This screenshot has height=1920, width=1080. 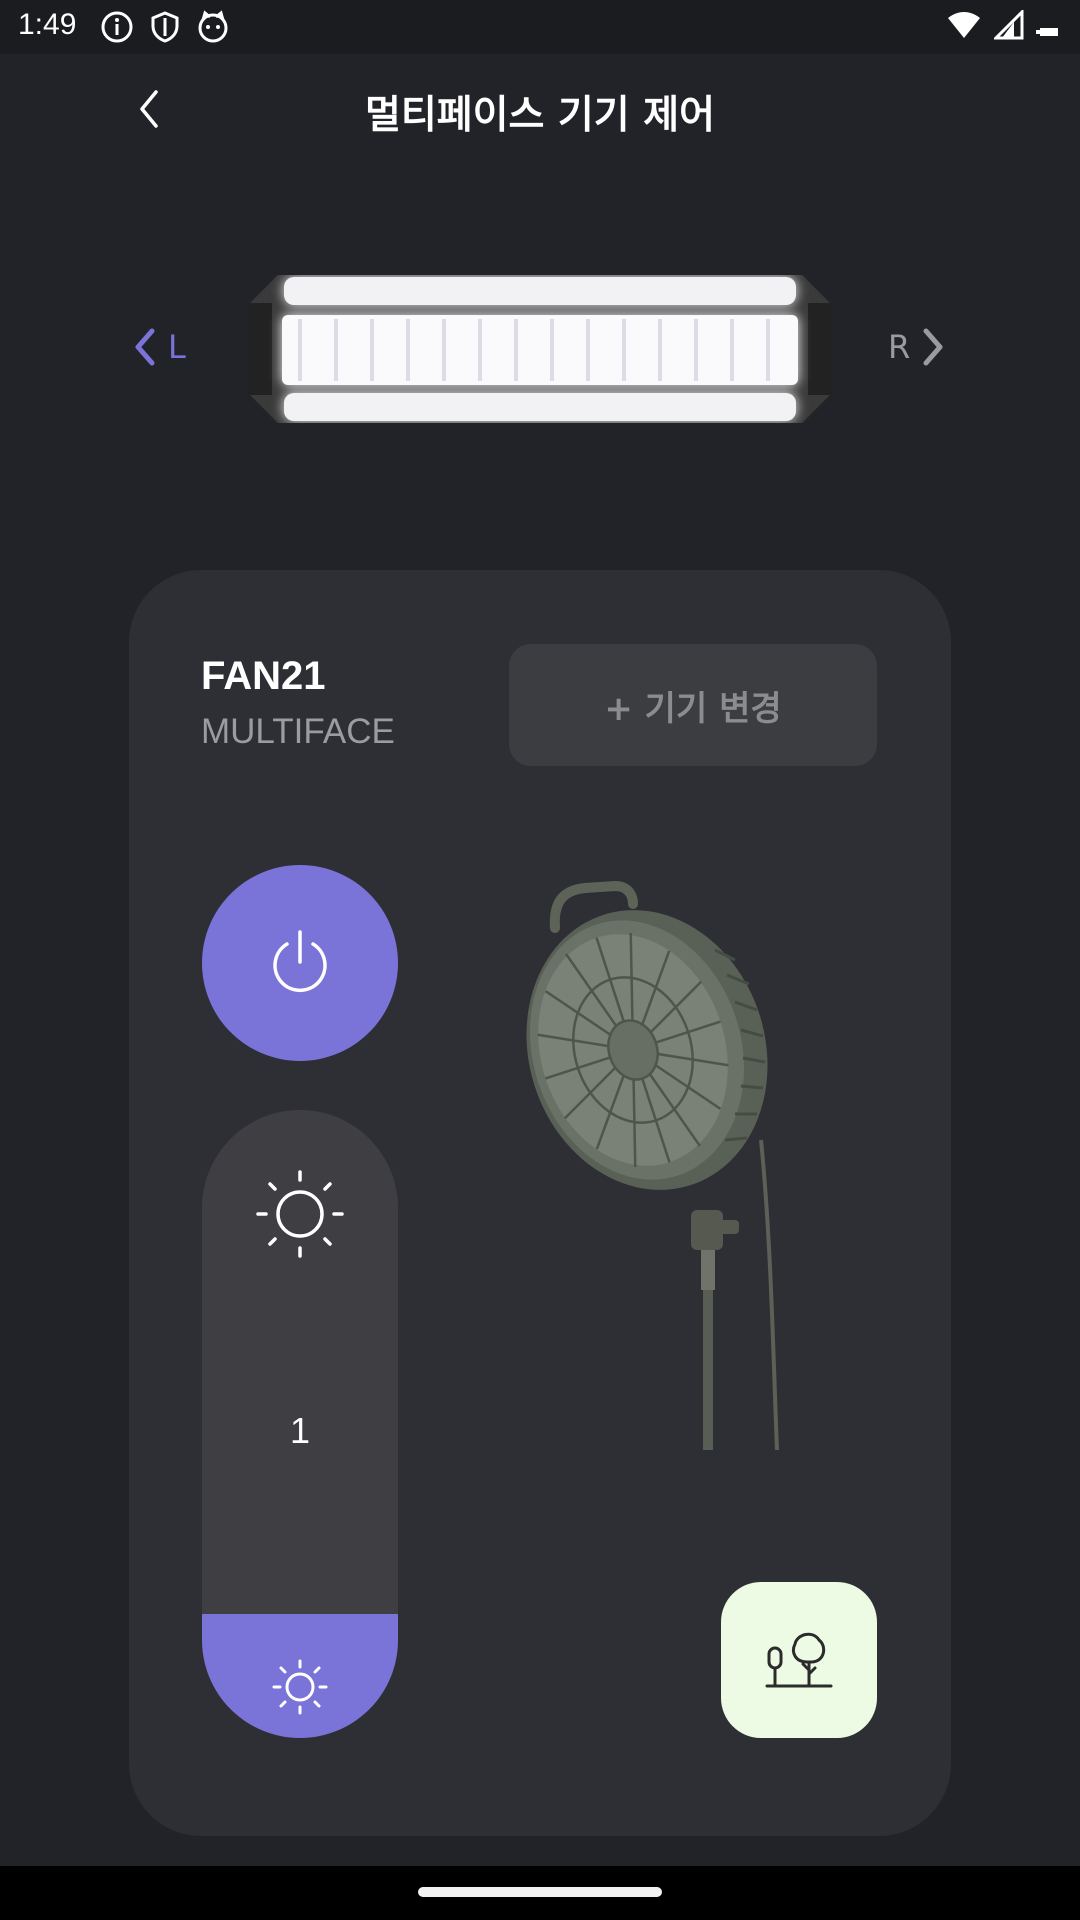 What do you see at coordinates (1047, 32) in the screenshot?
I see `battery-icon` at bounding box center [1047, 32].